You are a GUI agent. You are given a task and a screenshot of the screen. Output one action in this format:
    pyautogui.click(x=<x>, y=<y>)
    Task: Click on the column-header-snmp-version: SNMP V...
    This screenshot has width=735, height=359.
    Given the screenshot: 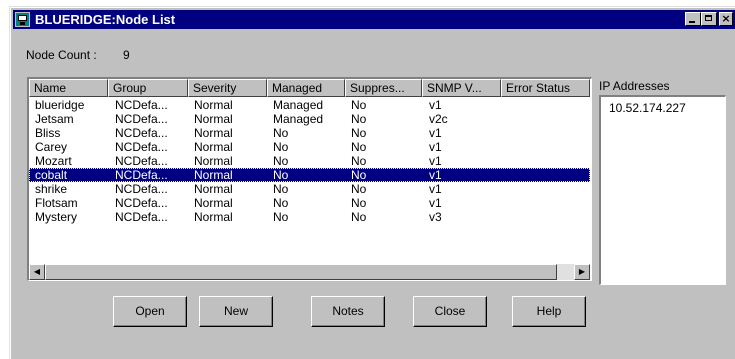 What is the action you would take?
    pyautogui.click(x=461, y=88)
    